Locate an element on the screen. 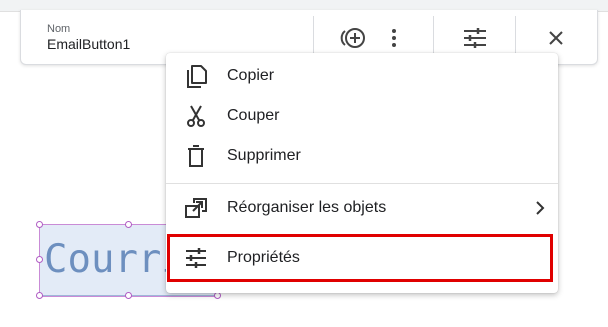 Image resolution: width=608 pixels, height=327 pixels. menu-item-label: Copier is located at coordinates (251, 75).